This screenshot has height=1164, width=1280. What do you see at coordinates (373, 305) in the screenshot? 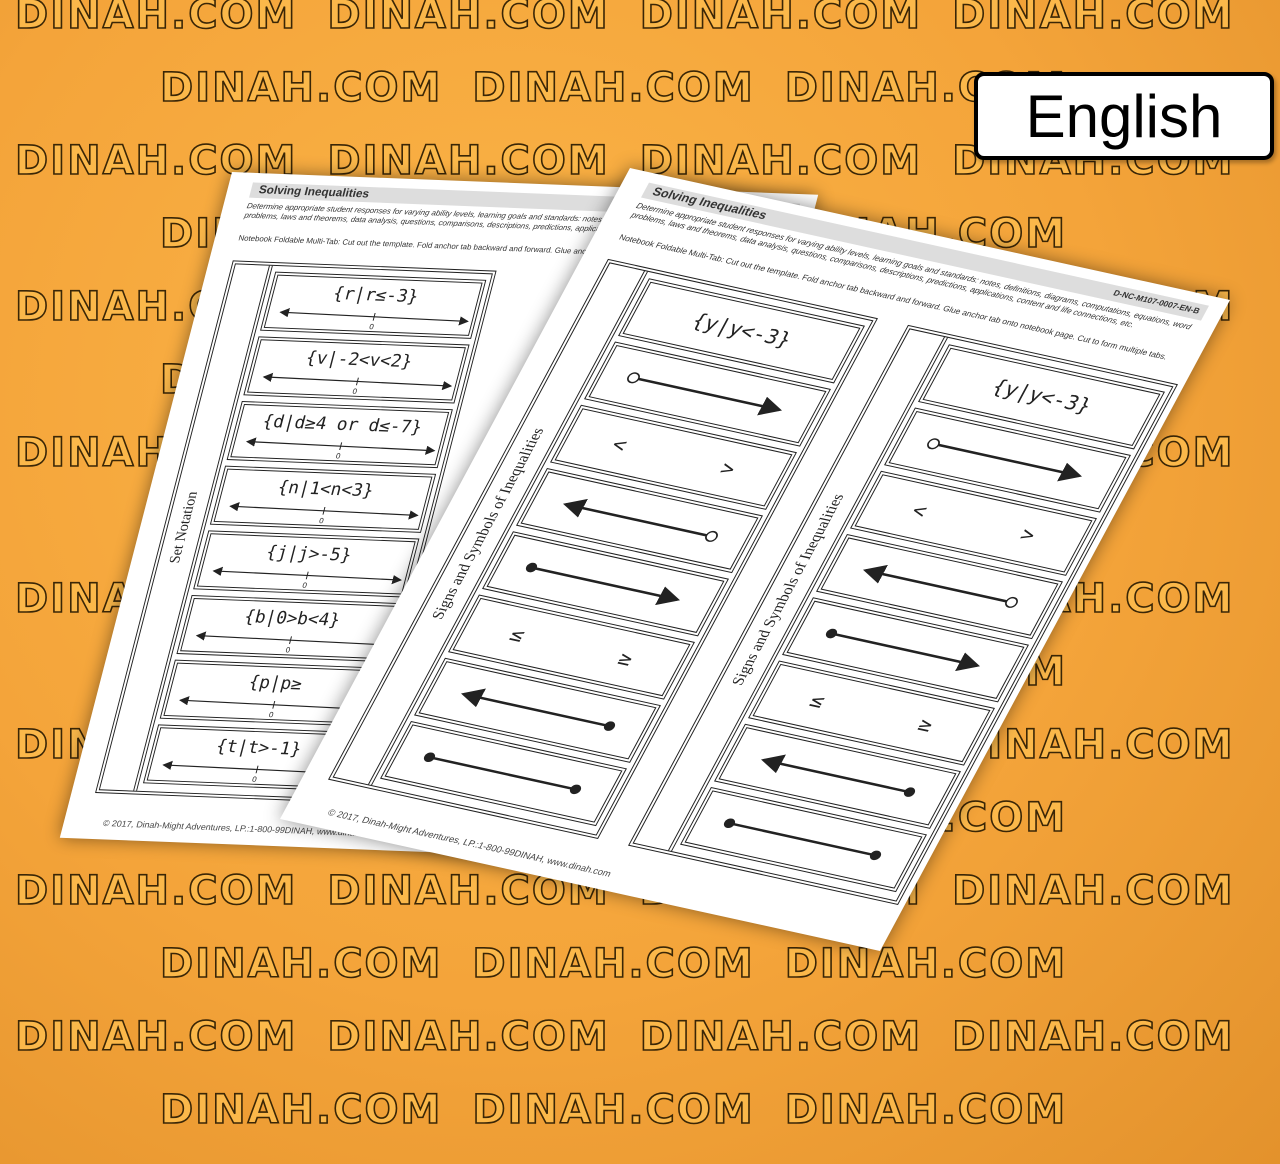
I see `foldable-tab: {r|r≤-3} 0` at bounding box center [373, 305].